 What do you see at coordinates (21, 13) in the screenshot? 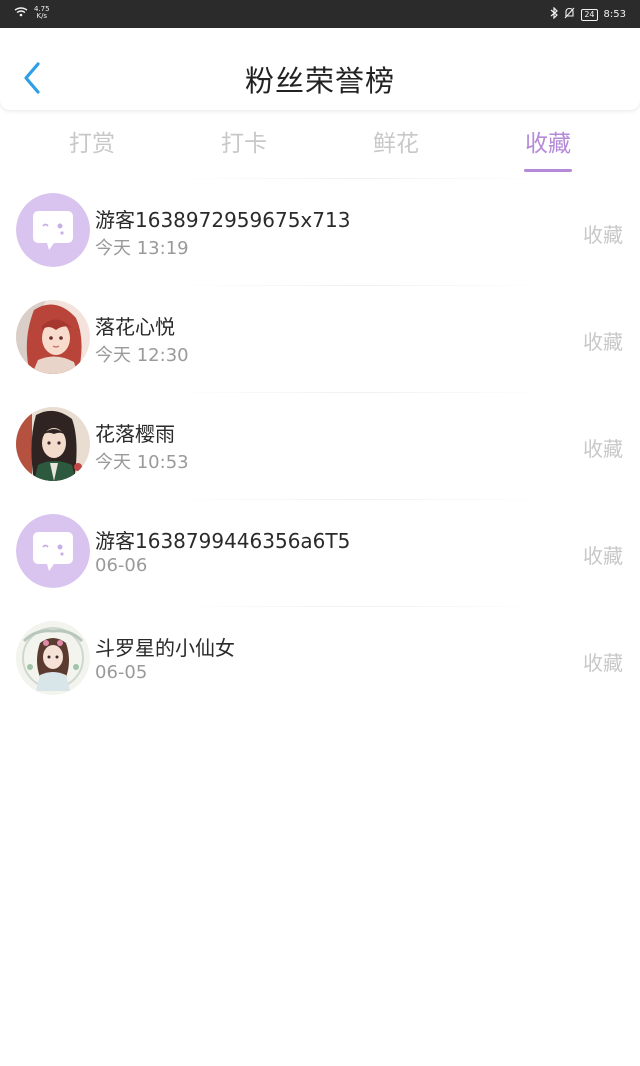
I see `wifi-icon` at bounding box center [21, 13].